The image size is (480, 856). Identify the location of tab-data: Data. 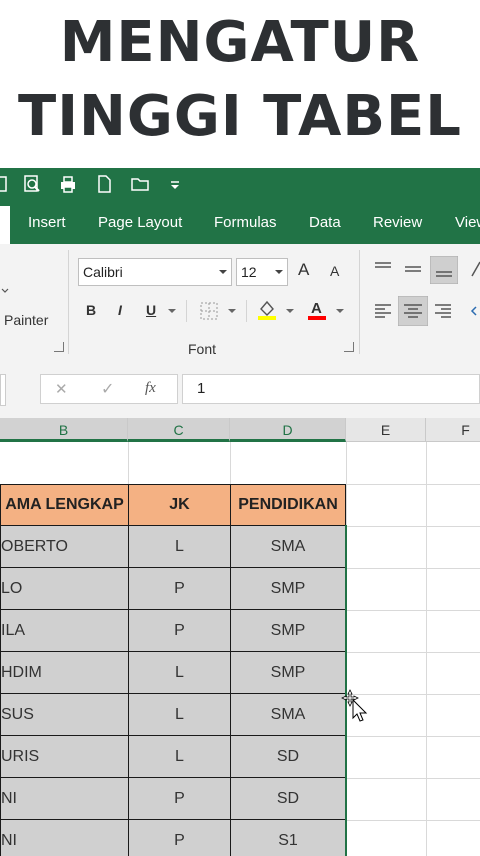
(325, 222).